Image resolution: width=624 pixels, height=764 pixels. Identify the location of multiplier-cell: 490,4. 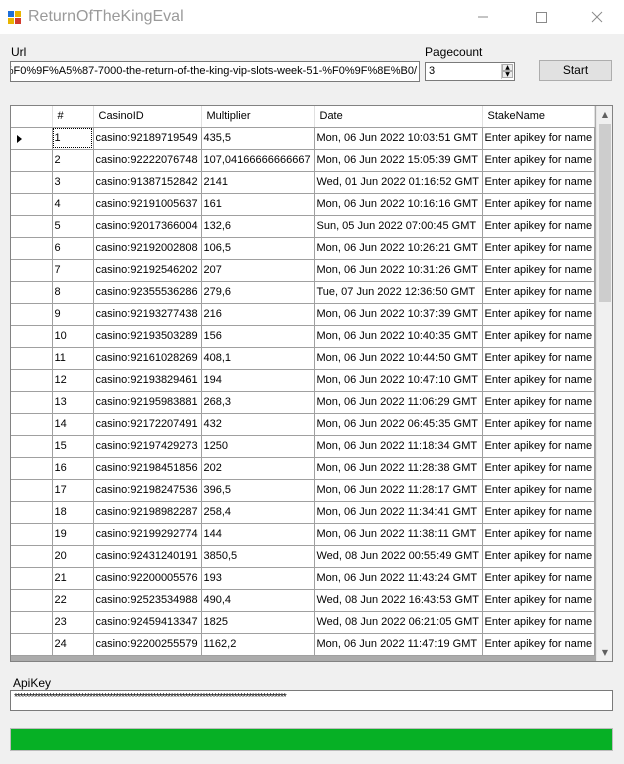
(258, 600).